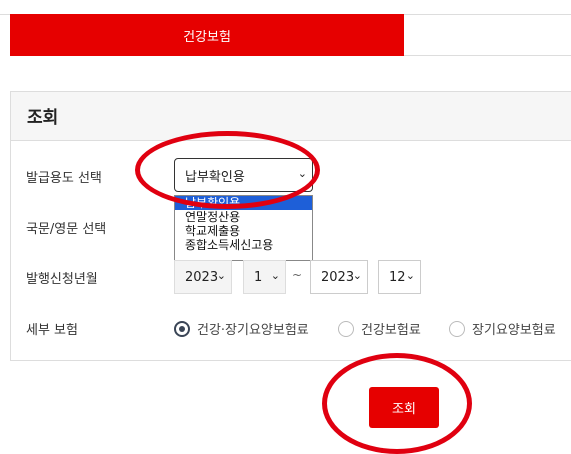  I want to click on from-year-select: 2023 ⌄, so click(203, 277).